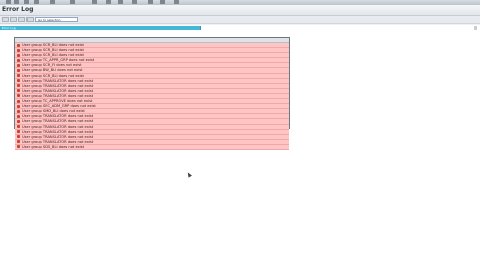 This screenshot has width=480, height=270. Describe the element at coordinates (18, 9) in the screenshot. I see `window-title: Error Log` at that location.